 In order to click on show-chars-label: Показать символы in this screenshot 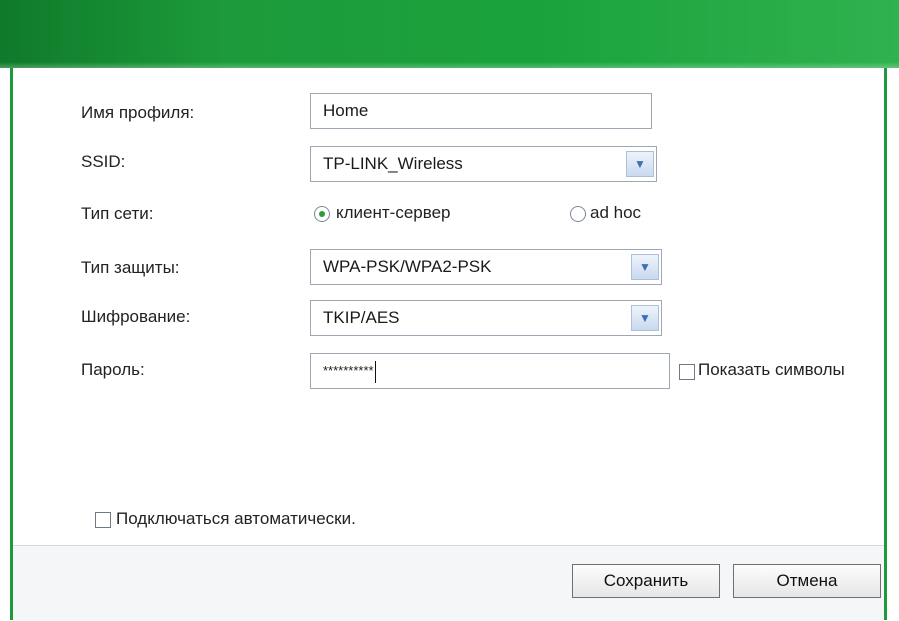, I will do `click(771, 369)`.